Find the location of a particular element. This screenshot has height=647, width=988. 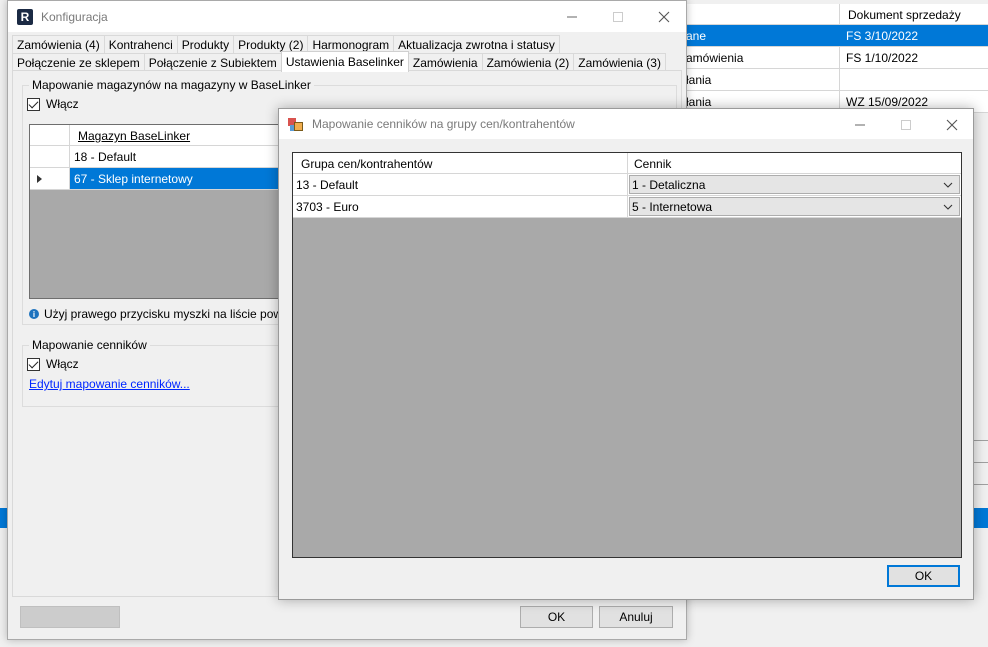

warehouse-enable-label: Włącz is located at coordinates (62, 104).